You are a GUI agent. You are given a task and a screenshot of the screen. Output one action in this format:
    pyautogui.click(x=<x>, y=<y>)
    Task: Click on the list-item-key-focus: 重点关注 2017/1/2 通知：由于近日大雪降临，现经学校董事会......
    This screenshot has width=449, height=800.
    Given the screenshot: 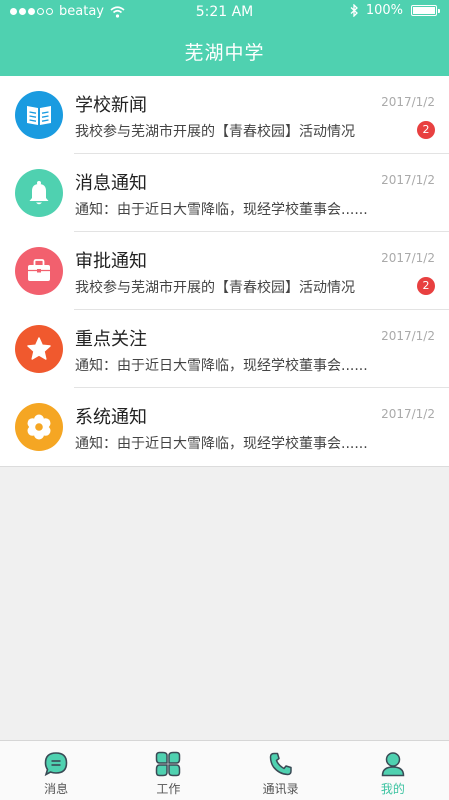 What is the action you would take?
    pyautogui.click(x=224, y=349)
    